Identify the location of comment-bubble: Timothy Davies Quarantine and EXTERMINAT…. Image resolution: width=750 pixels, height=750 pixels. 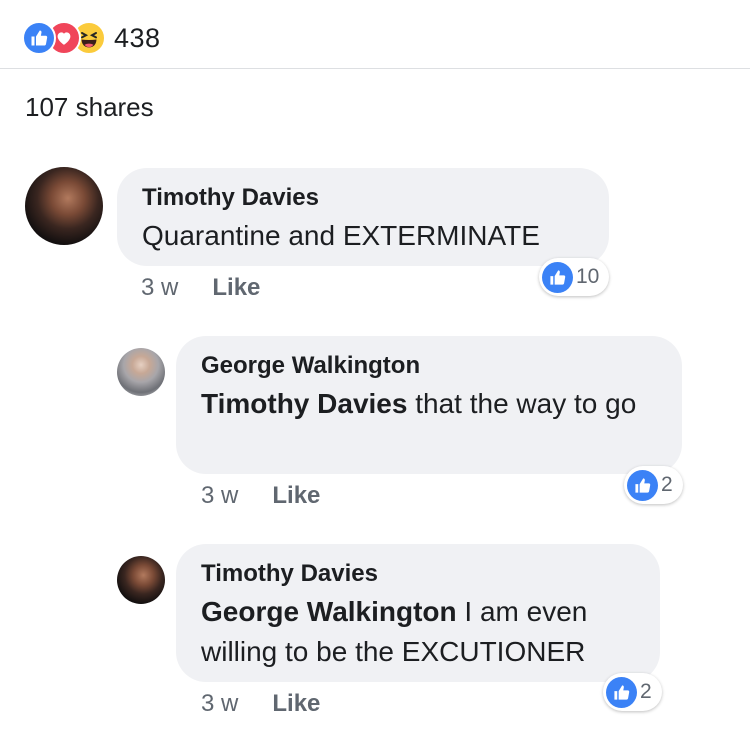
(363, 217).